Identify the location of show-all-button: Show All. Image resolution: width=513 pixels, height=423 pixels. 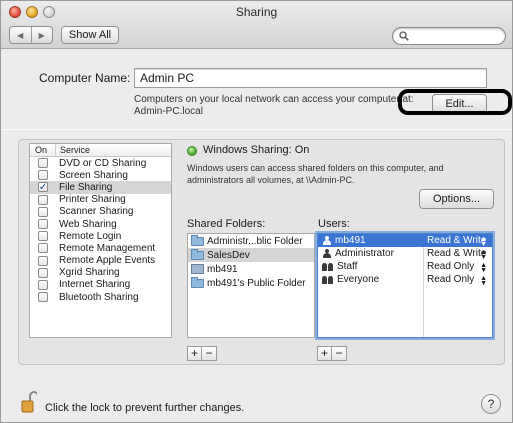
(90, 35).